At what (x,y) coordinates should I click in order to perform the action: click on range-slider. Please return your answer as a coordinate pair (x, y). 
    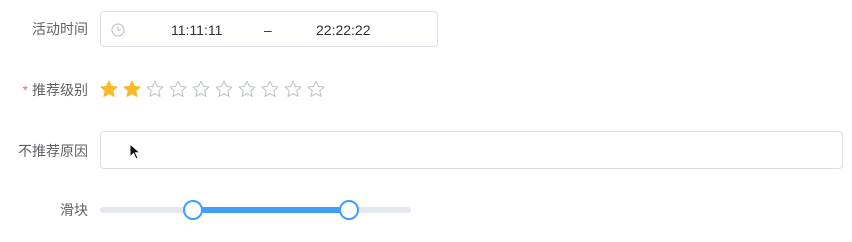
    Looking at the image, I should click on (255, 210).